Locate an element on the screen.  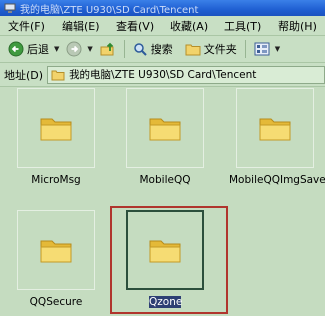
forward-button is located at coordinates (74, 49).